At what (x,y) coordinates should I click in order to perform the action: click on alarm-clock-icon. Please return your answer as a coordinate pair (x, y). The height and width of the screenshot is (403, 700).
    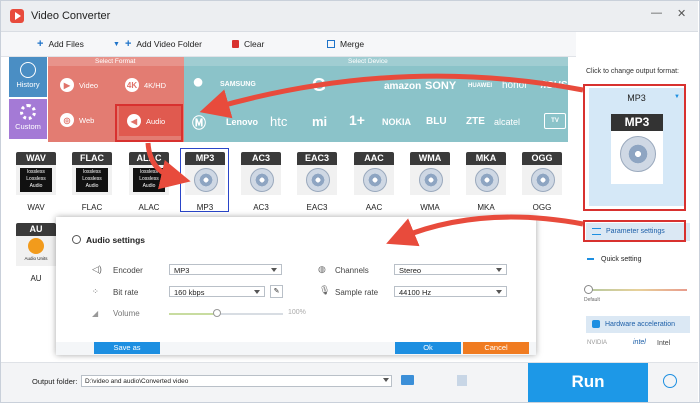
    Looking at the image, I should click on (670, 381).